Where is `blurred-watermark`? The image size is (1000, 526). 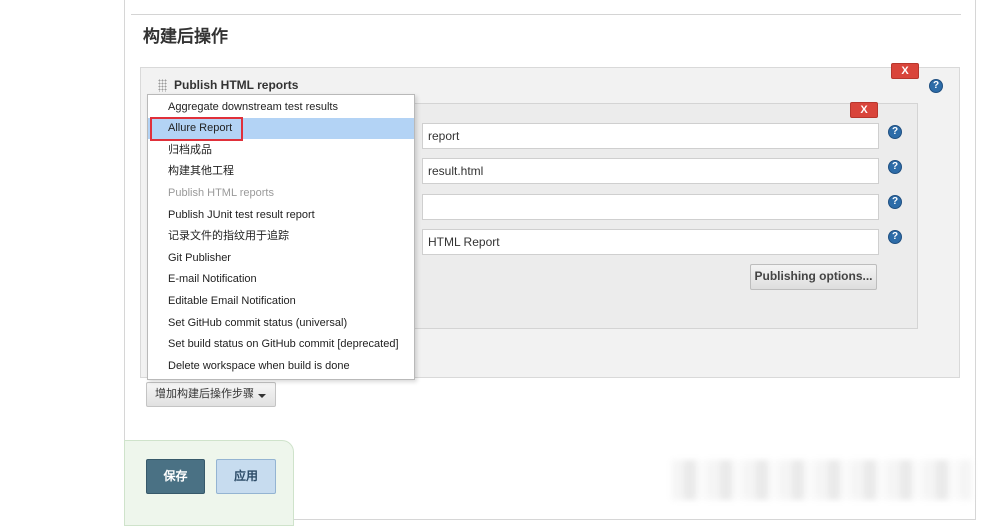 blurred-watermark is located at coordinates (822, 480).